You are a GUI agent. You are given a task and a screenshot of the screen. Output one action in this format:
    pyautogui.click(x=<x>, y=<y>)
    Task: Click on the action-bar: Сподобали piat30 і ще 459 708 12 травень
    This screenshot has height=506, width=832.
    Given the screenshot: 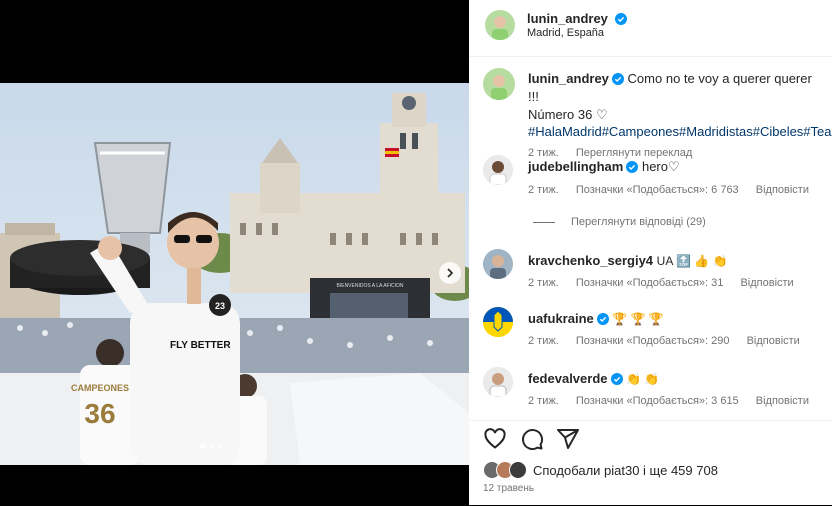 What is the action you would take?
    pyautogui.click(x=650, y=463)
    